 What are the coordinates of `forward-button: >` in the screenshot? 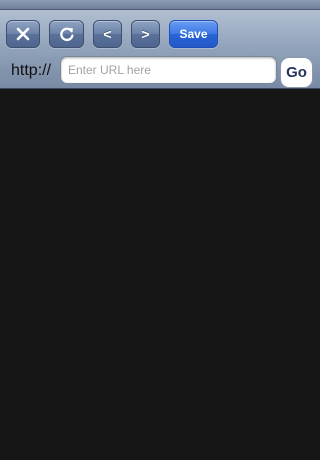 It's located at (145, 34).